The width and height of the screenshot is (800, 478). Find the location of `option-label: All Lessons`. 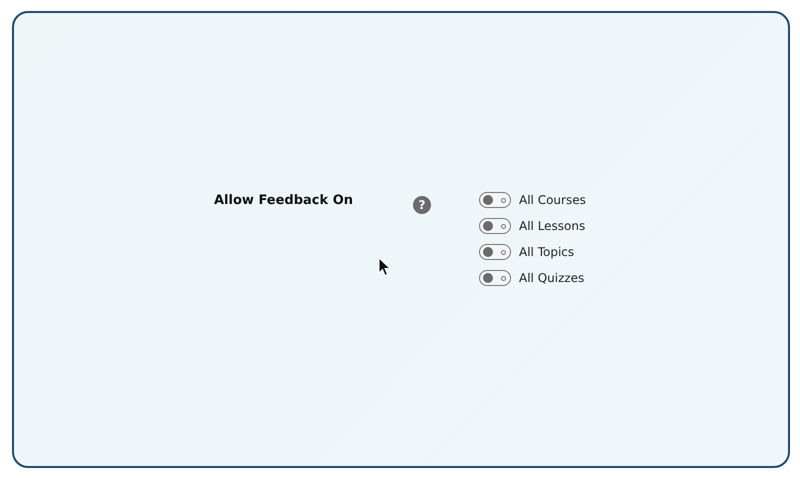

option-label: All Lessons is located at coordinates (552, 226).